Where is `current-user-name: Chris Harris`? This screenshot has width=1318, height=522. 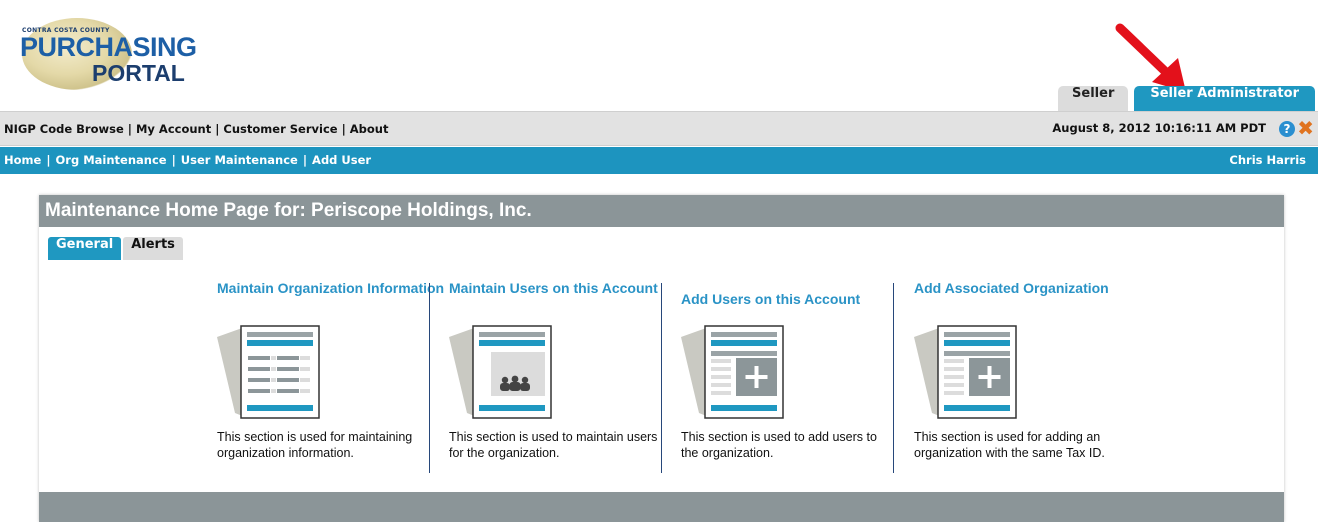 current-user-name: Chris Harris is located at coordinates (1267, 160).